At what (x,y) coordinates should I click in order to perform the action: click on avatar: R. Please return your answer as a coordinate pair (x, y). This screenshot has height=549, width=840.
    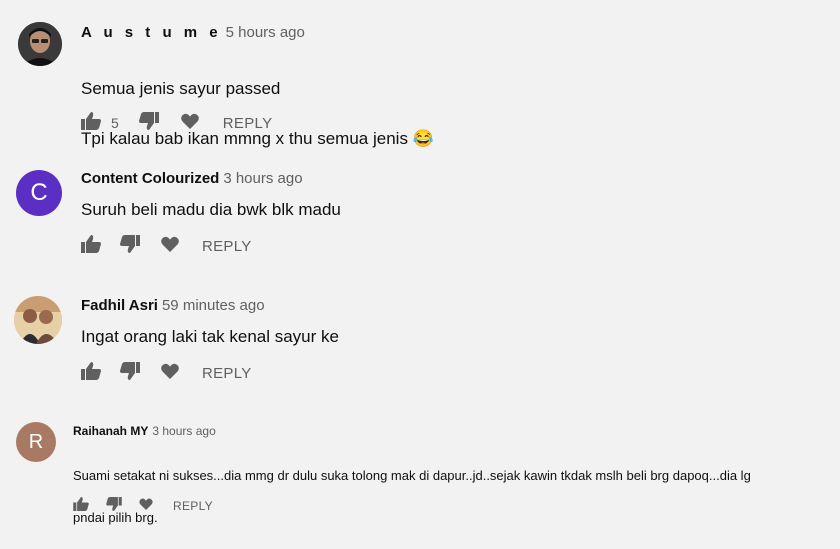
    Looking at the image, I should click on (36, 442).